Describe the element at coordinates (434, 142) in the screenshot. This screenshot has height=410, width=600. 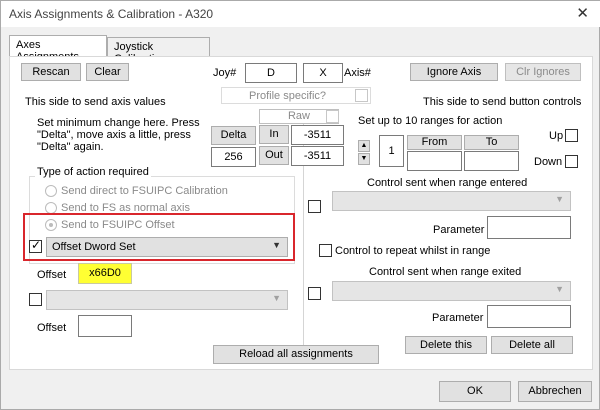
I see `from-button: From` at that location.